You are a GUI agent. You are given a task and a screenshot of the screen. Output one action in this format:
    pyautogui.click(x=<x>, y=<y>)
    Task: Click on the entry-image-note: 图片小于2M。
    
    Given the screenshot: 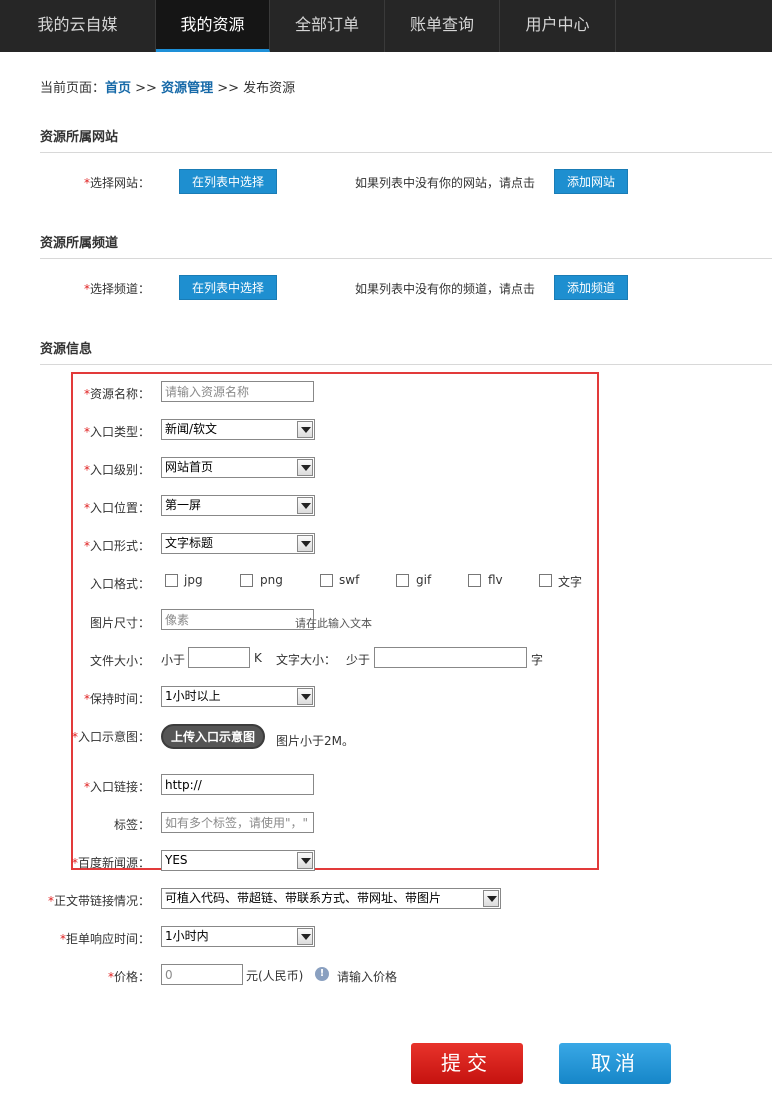 What is the action you would take?
    pyautogui.click(x=315, y=741)
    